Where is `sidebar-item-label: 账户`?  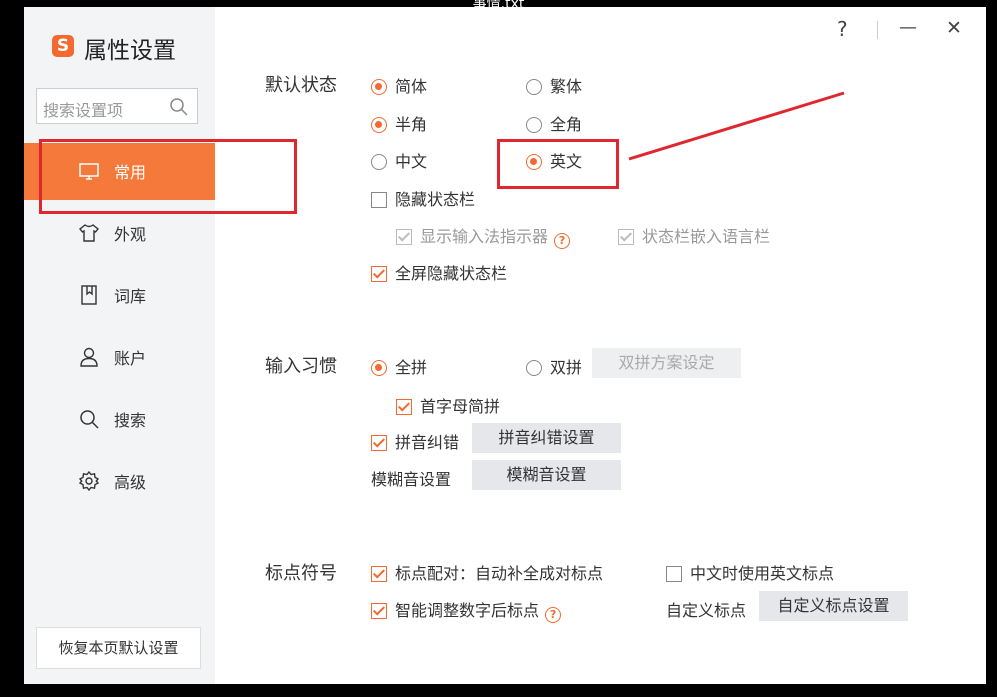 sidebar-item-label: 账户 is located at coordinates (130, 358).